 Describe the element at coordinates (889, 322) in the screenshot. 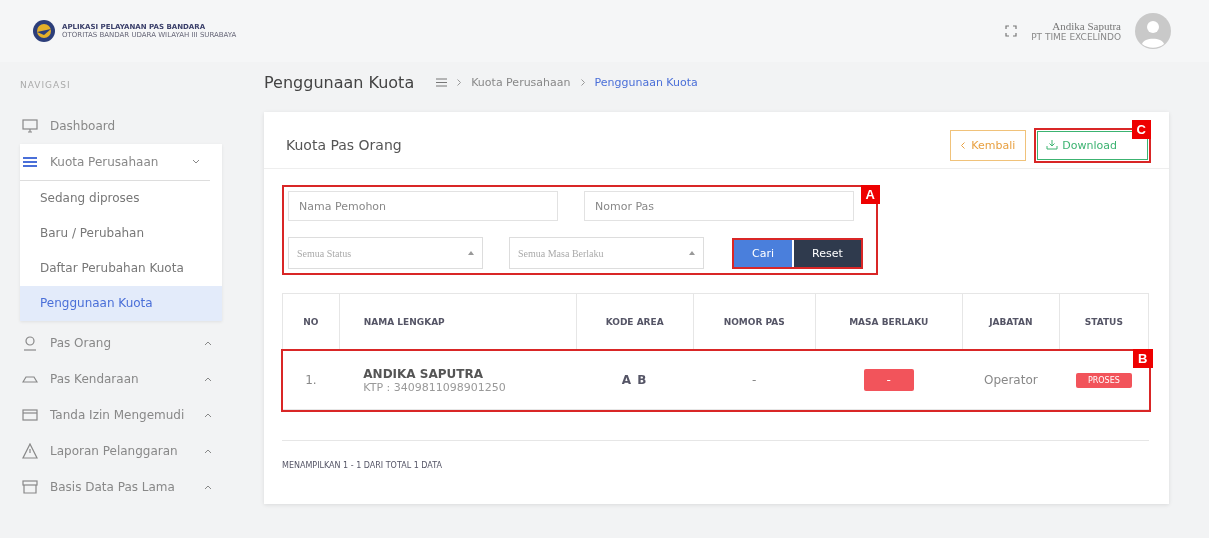

I see `column-header: MASA BERLAKU` at that location.